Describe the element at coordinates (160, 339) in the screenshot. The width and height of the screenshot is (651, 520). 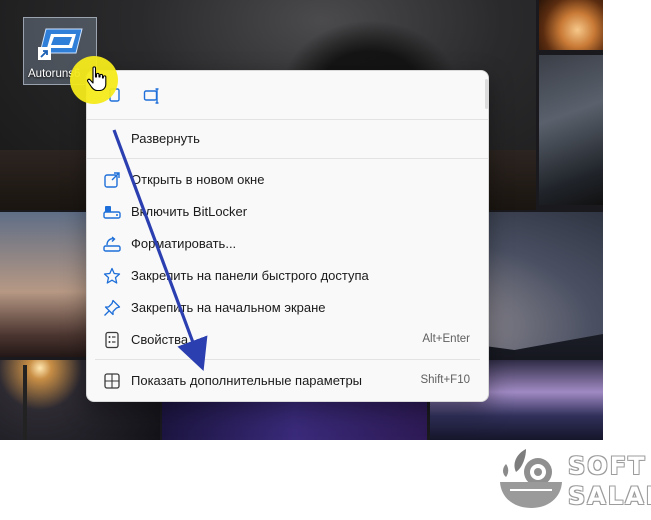
I see `menu-item-label: Свойства` at that location.